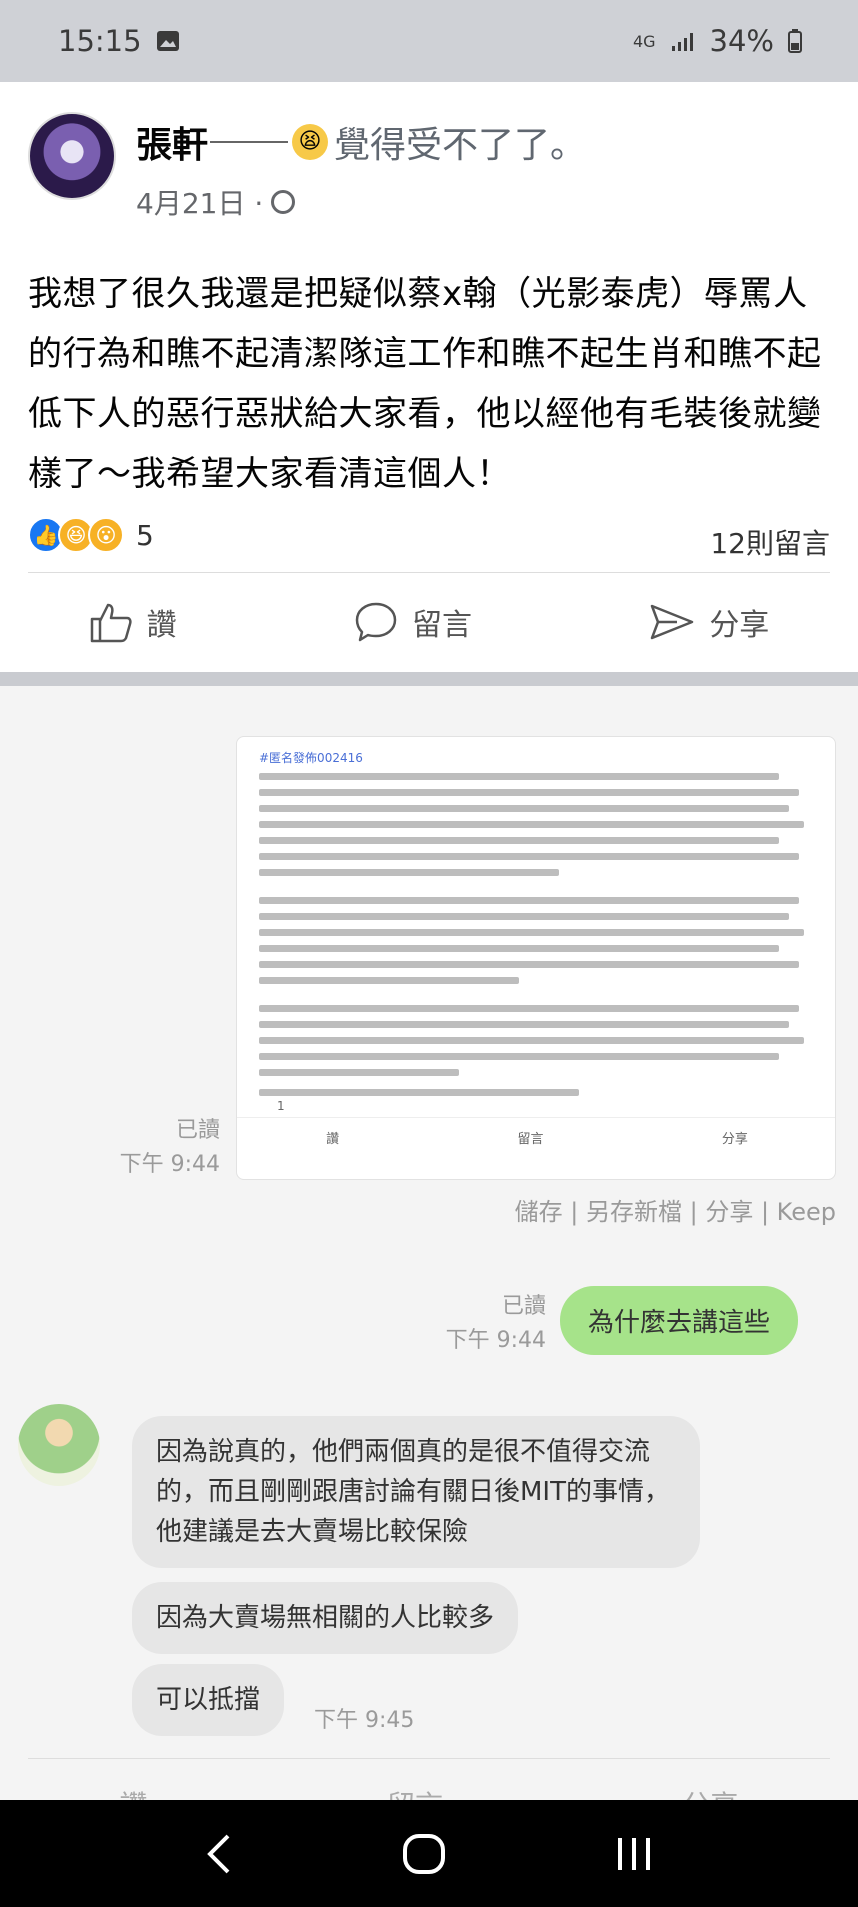  What do you see at coordinates (310, 142) in the screenshot?
I see `tired-face-icon: 😫` at bounding box center [310, 142].